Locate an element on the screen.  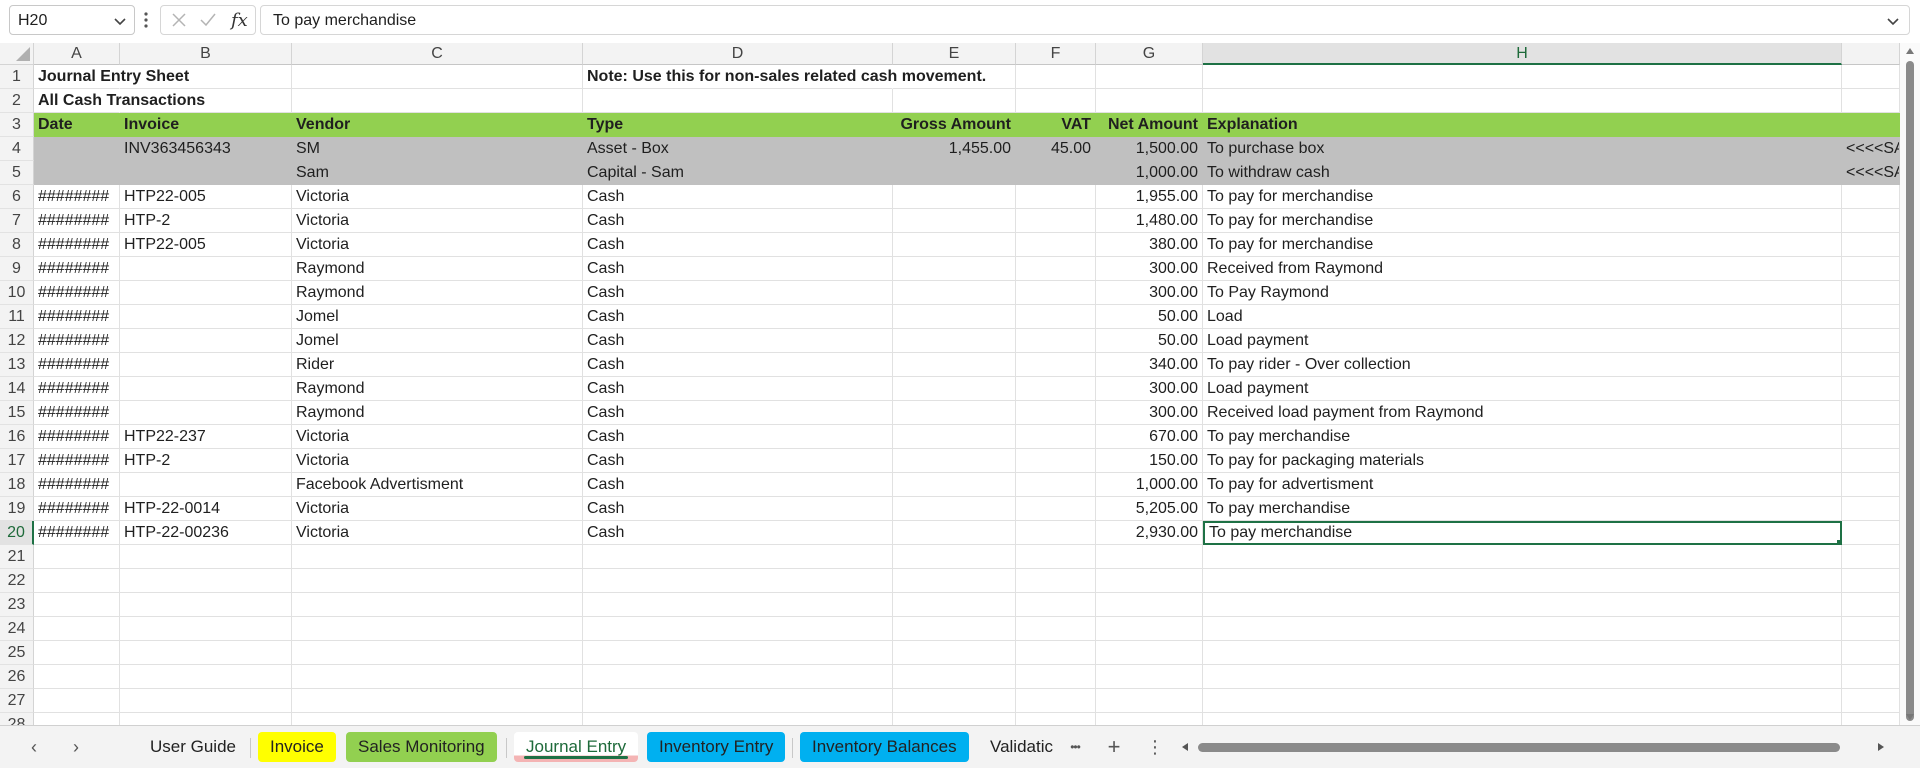
cell-a4 is located at coordinates (77, 149).